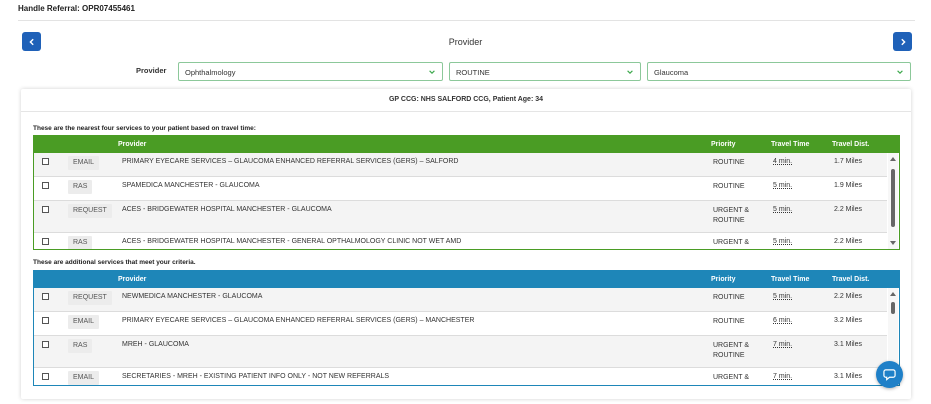 The image size is (931, 404). Describe the element at coordinates (782, 320) in the screenshot. I see `travel-time-link: 6 min.` at that location.